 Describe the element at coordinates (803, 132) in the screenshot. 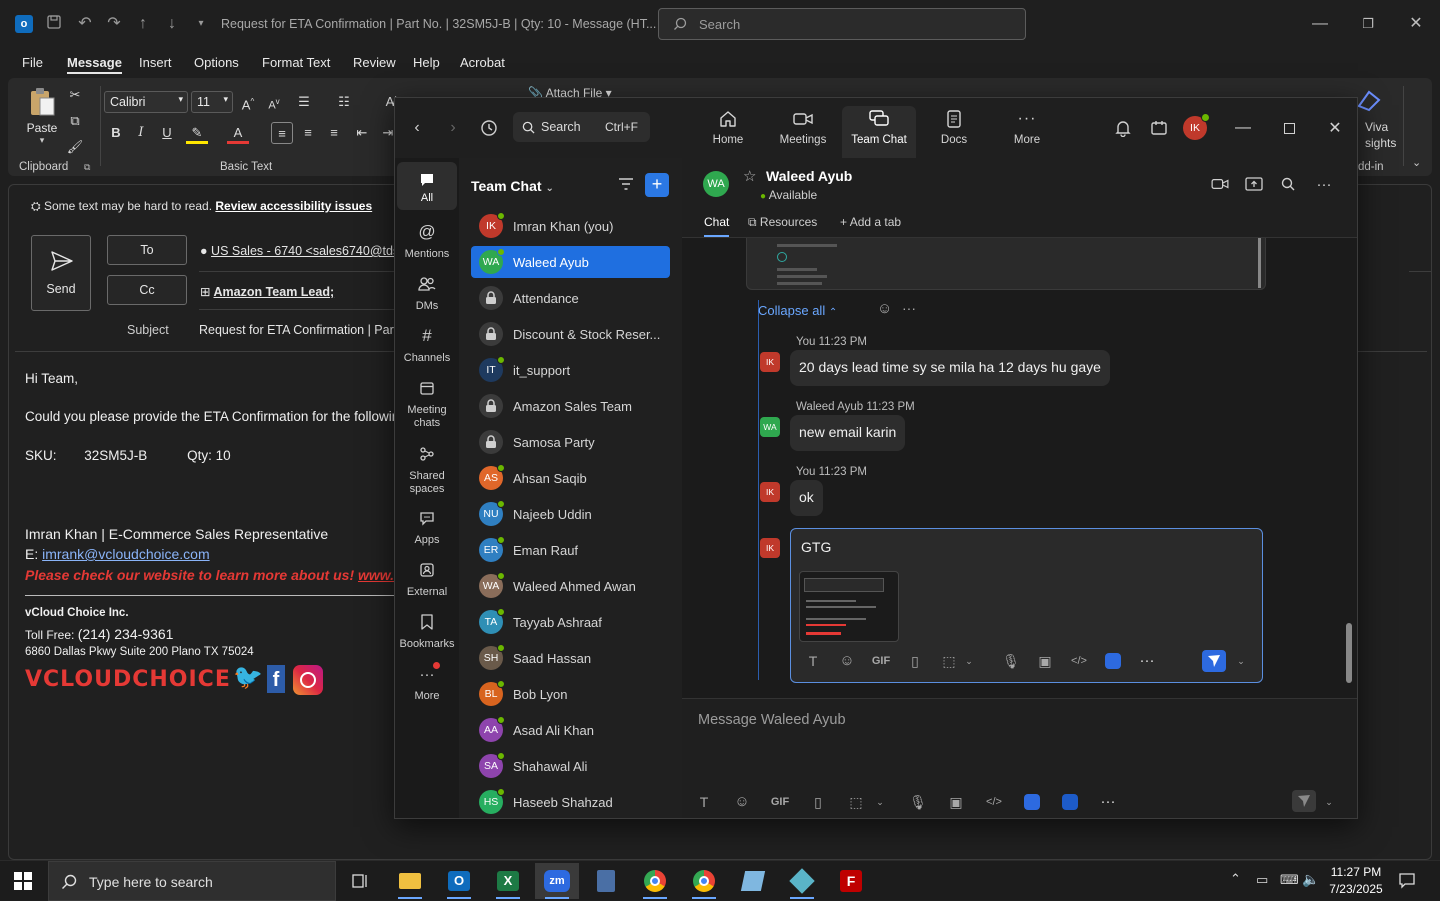

I see `nav-meetings: Meetings` at that location.